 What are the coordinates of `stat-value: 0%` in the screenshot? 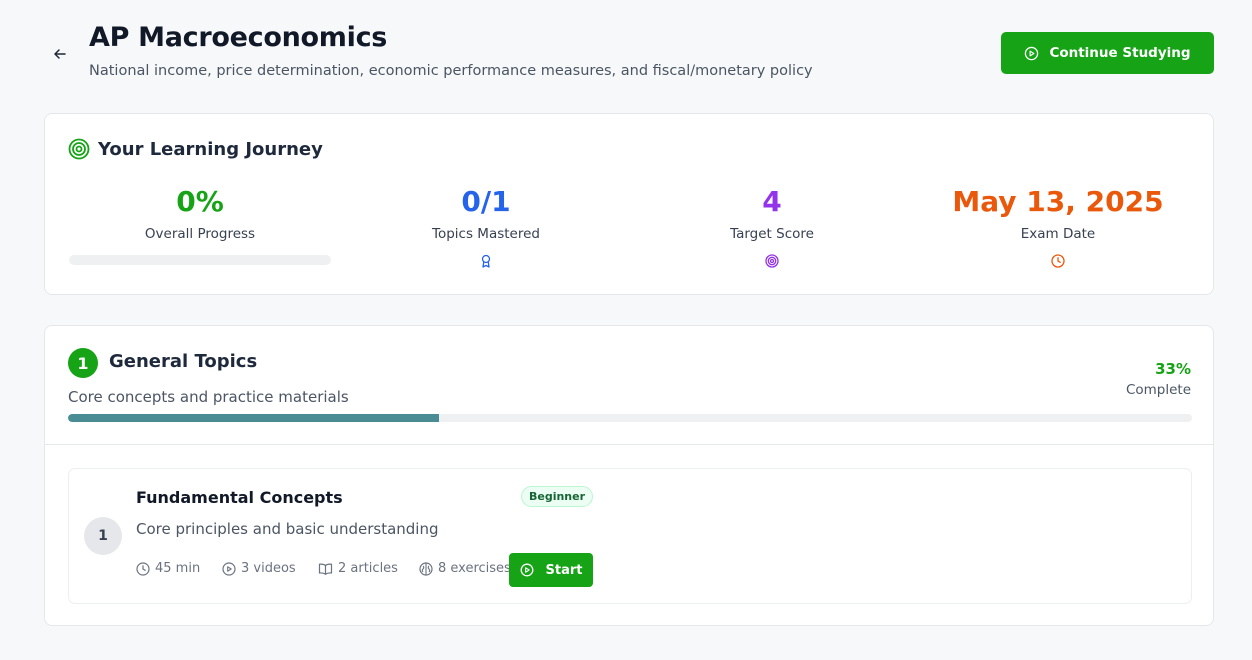 It's located at (200, 201).